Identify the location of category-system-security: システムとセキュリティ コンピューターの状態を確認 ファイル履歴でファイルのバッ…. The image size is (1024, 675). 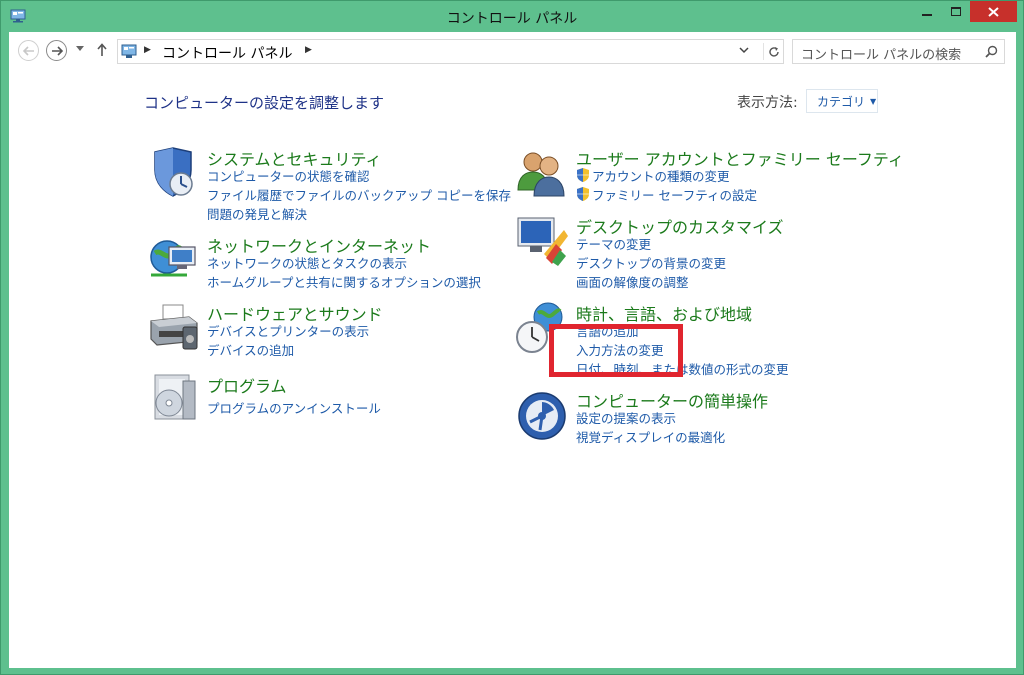
(329, 186).